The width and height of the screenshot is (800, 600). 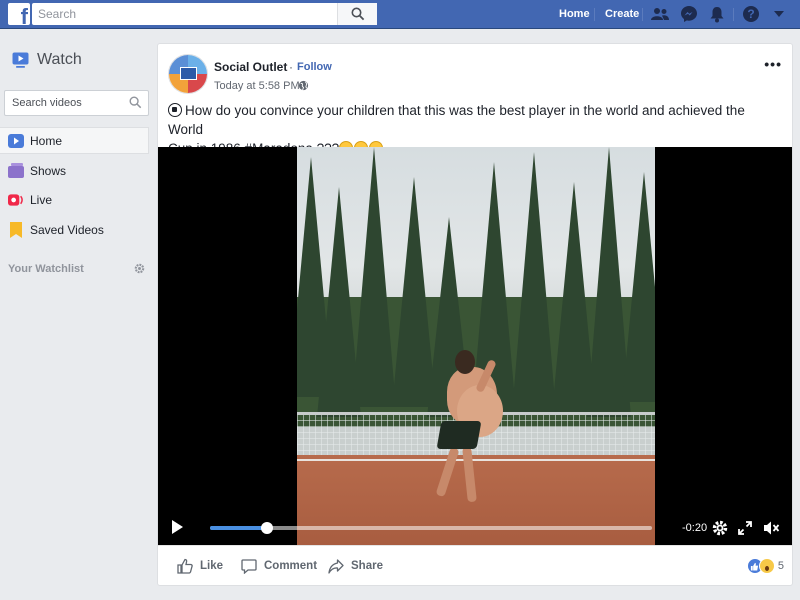 I want to click on watch-icon, so click(x=20, y=60).